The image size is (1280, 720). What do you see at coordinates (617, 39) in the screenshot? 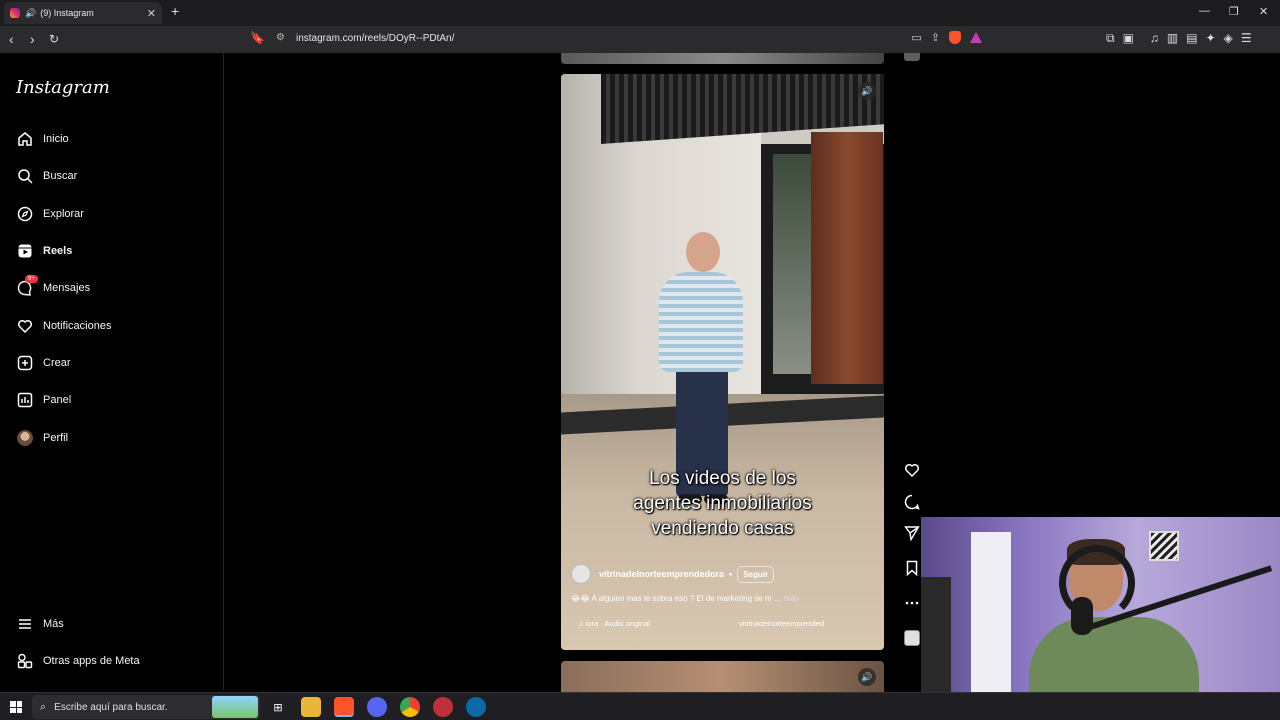
I see `address-bar: 🔖 ⚙ instagram.com/reels/DOyR--PDtAn/ ▭ ⇪` at bounding box center [617, 39].